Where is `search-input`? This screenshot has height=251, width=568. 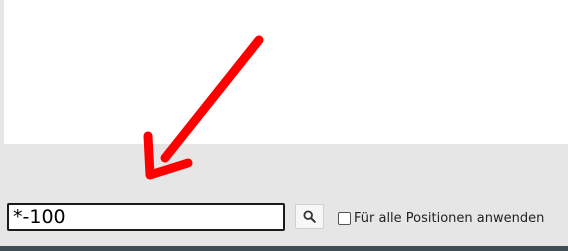 search-input is located at coordinates (146, 217).